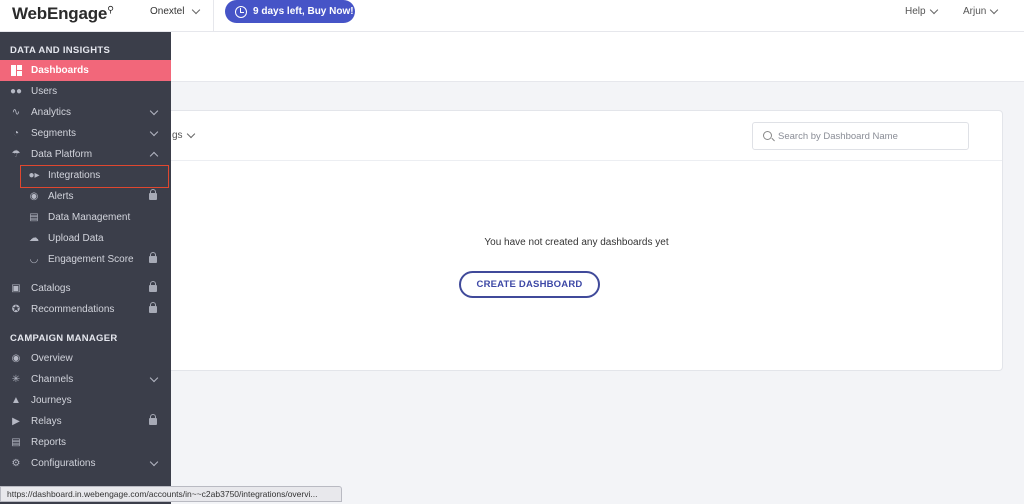 The width and height of the screenshot is (1024, 504). Describe the element at coordinates (49, 442) in the screenshot. I see `sidebar-item-label: Reports` at that location.